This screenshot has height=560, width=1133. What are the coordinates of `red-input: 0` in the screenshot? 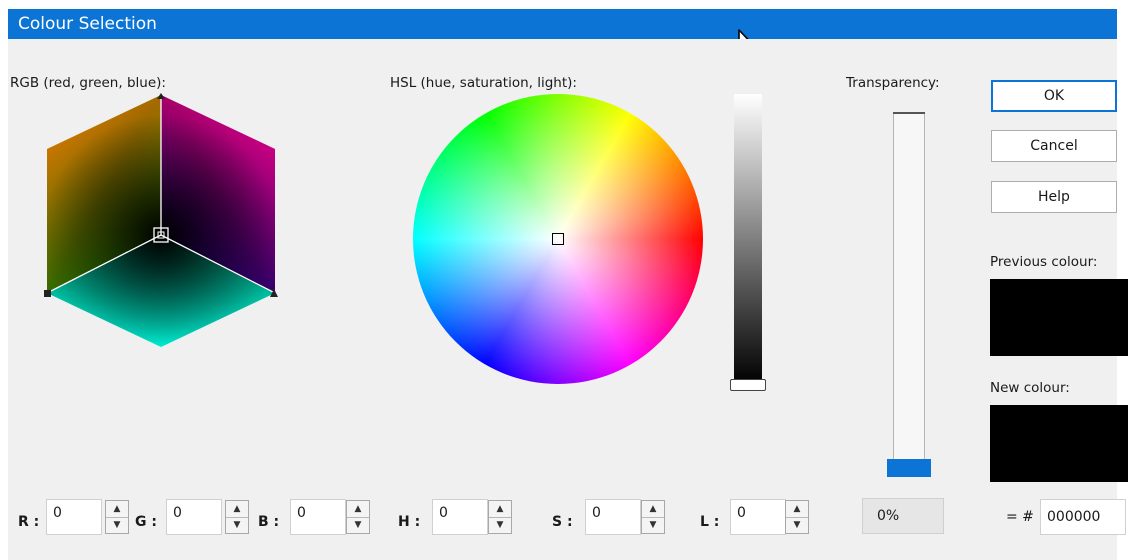 It's located at (74, 517).